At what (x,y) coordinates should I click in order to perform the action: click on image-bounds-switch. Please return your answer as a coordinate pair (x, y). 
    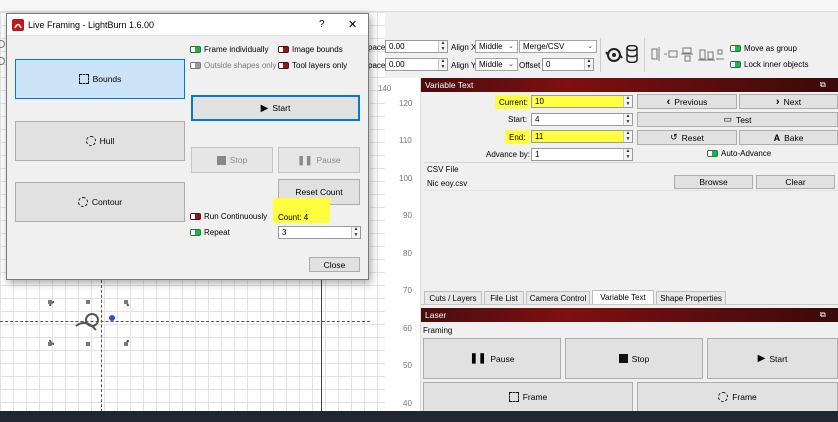
    Looking at the image, I should click on (283, 50).